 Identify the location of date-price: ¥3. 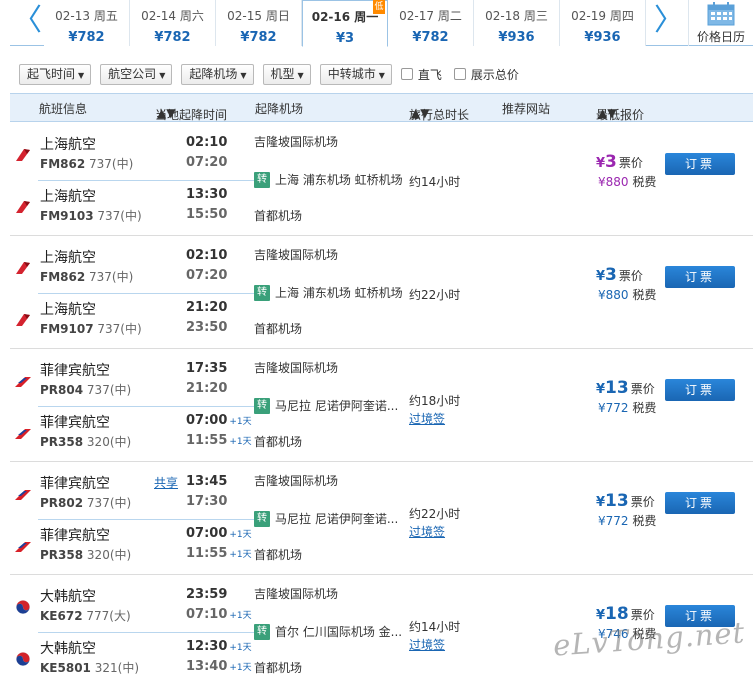
(345, 38).